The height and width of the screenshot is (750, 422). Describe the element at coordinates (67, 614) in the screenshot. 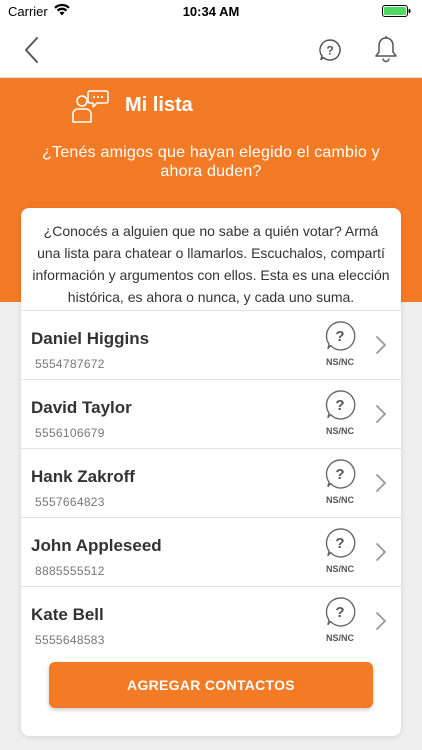

I see `contact-name: Kate Bell` at that location.